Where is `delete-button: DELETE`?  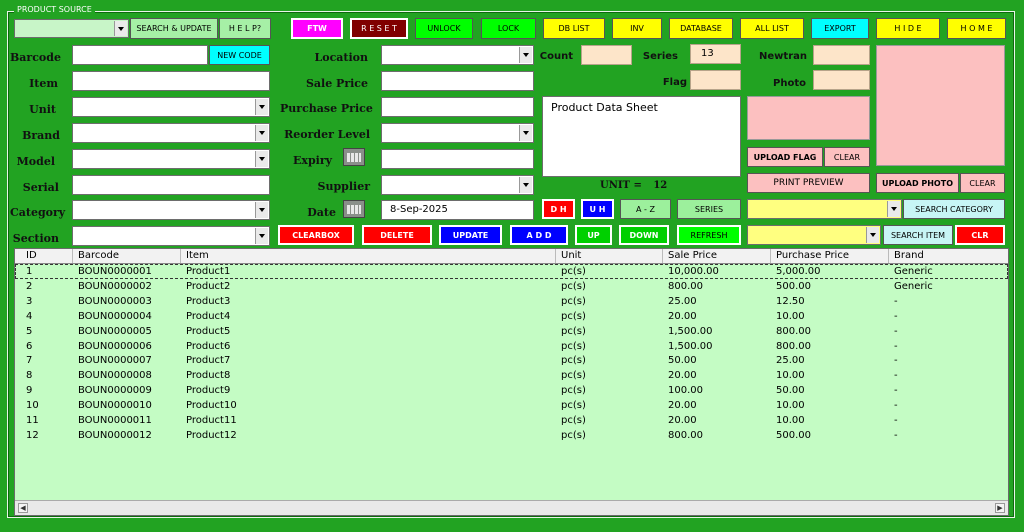 delete-button: DELETE is located at coordinates (397, 235).